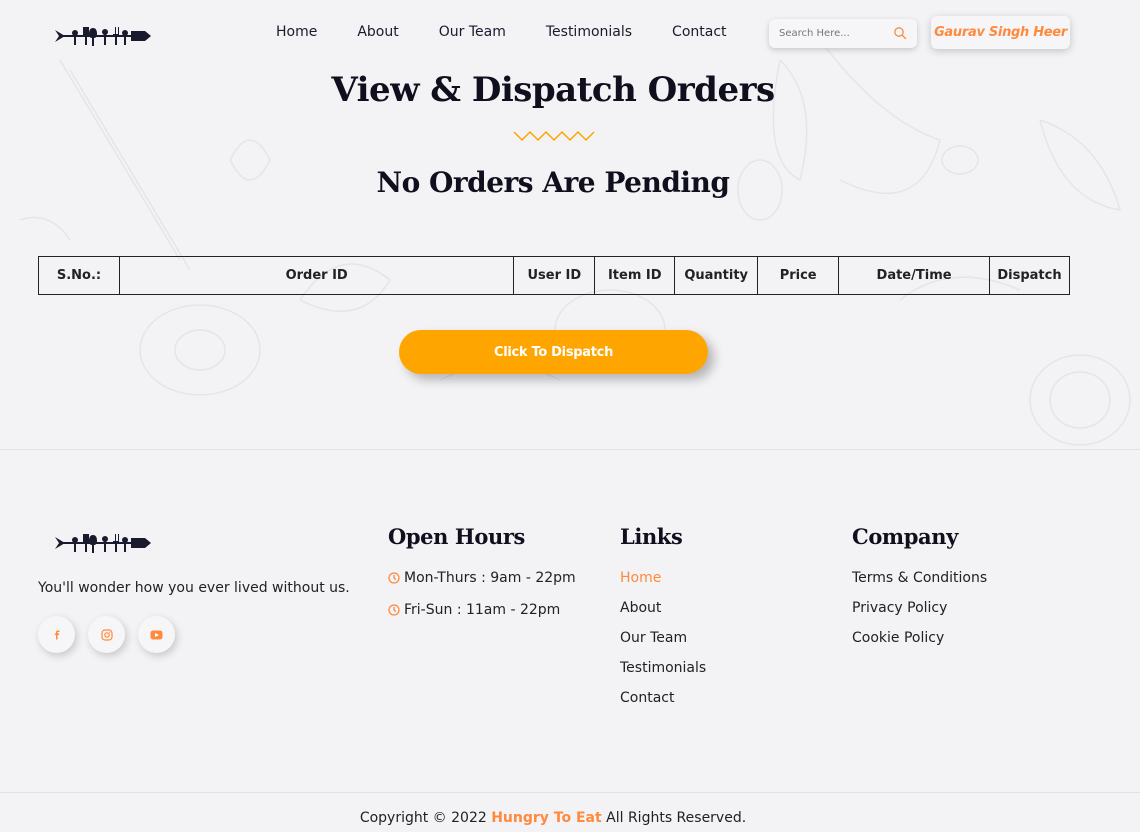 The image size is (1140, 832). I want to click on footer-link-testimonials: Testimonials, so click(663, 675).